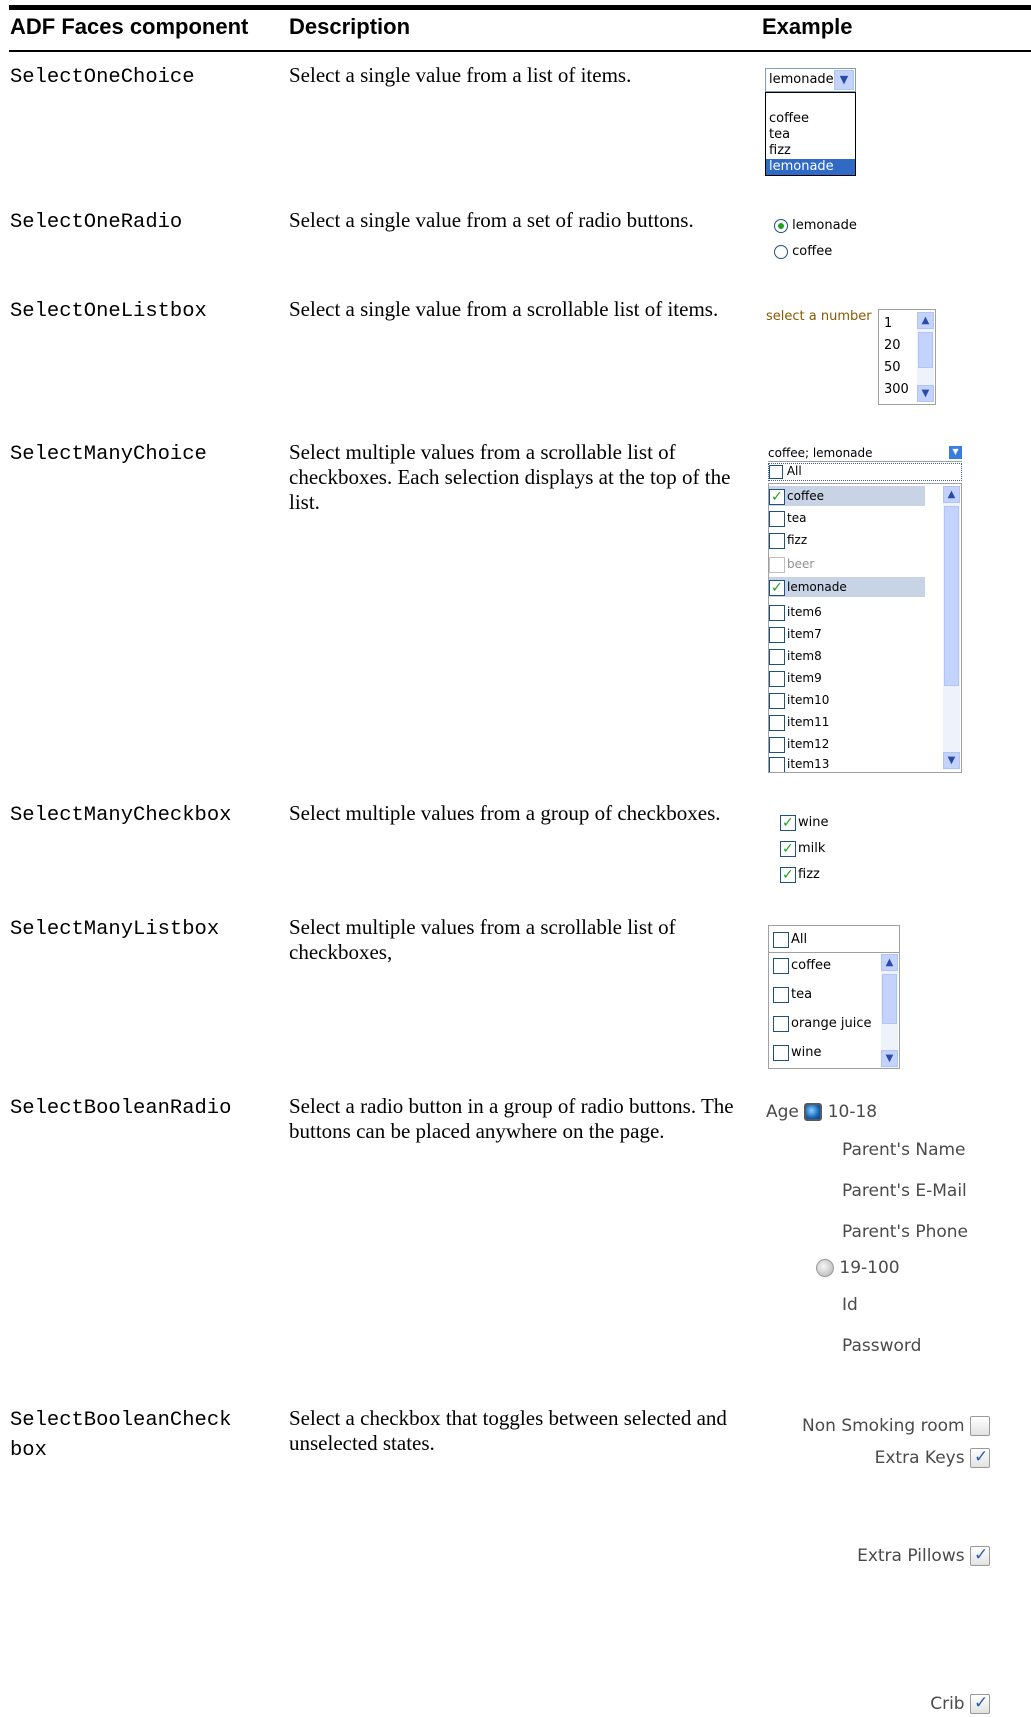  Describe the element at coordinates (794, 471) in the screenshot. I see `select-all-label: All` at that location.